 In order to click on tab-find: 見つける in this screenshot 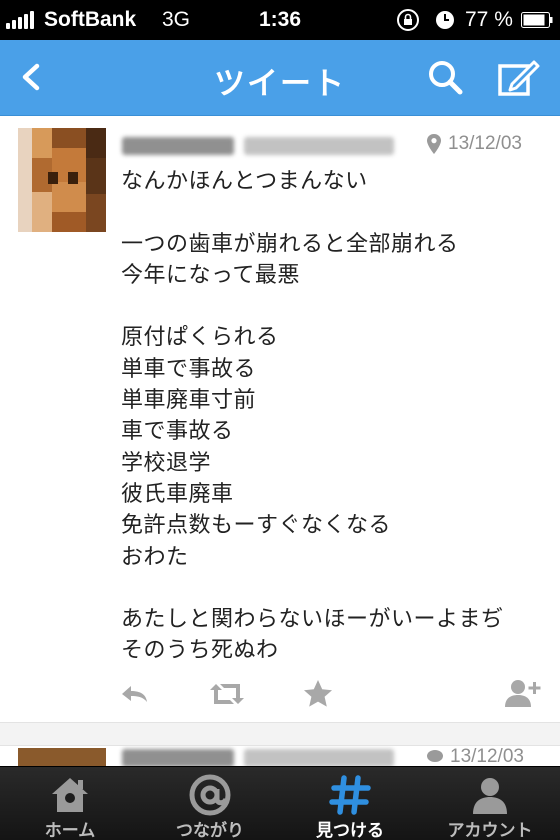, I will do `click(350, 803)`.